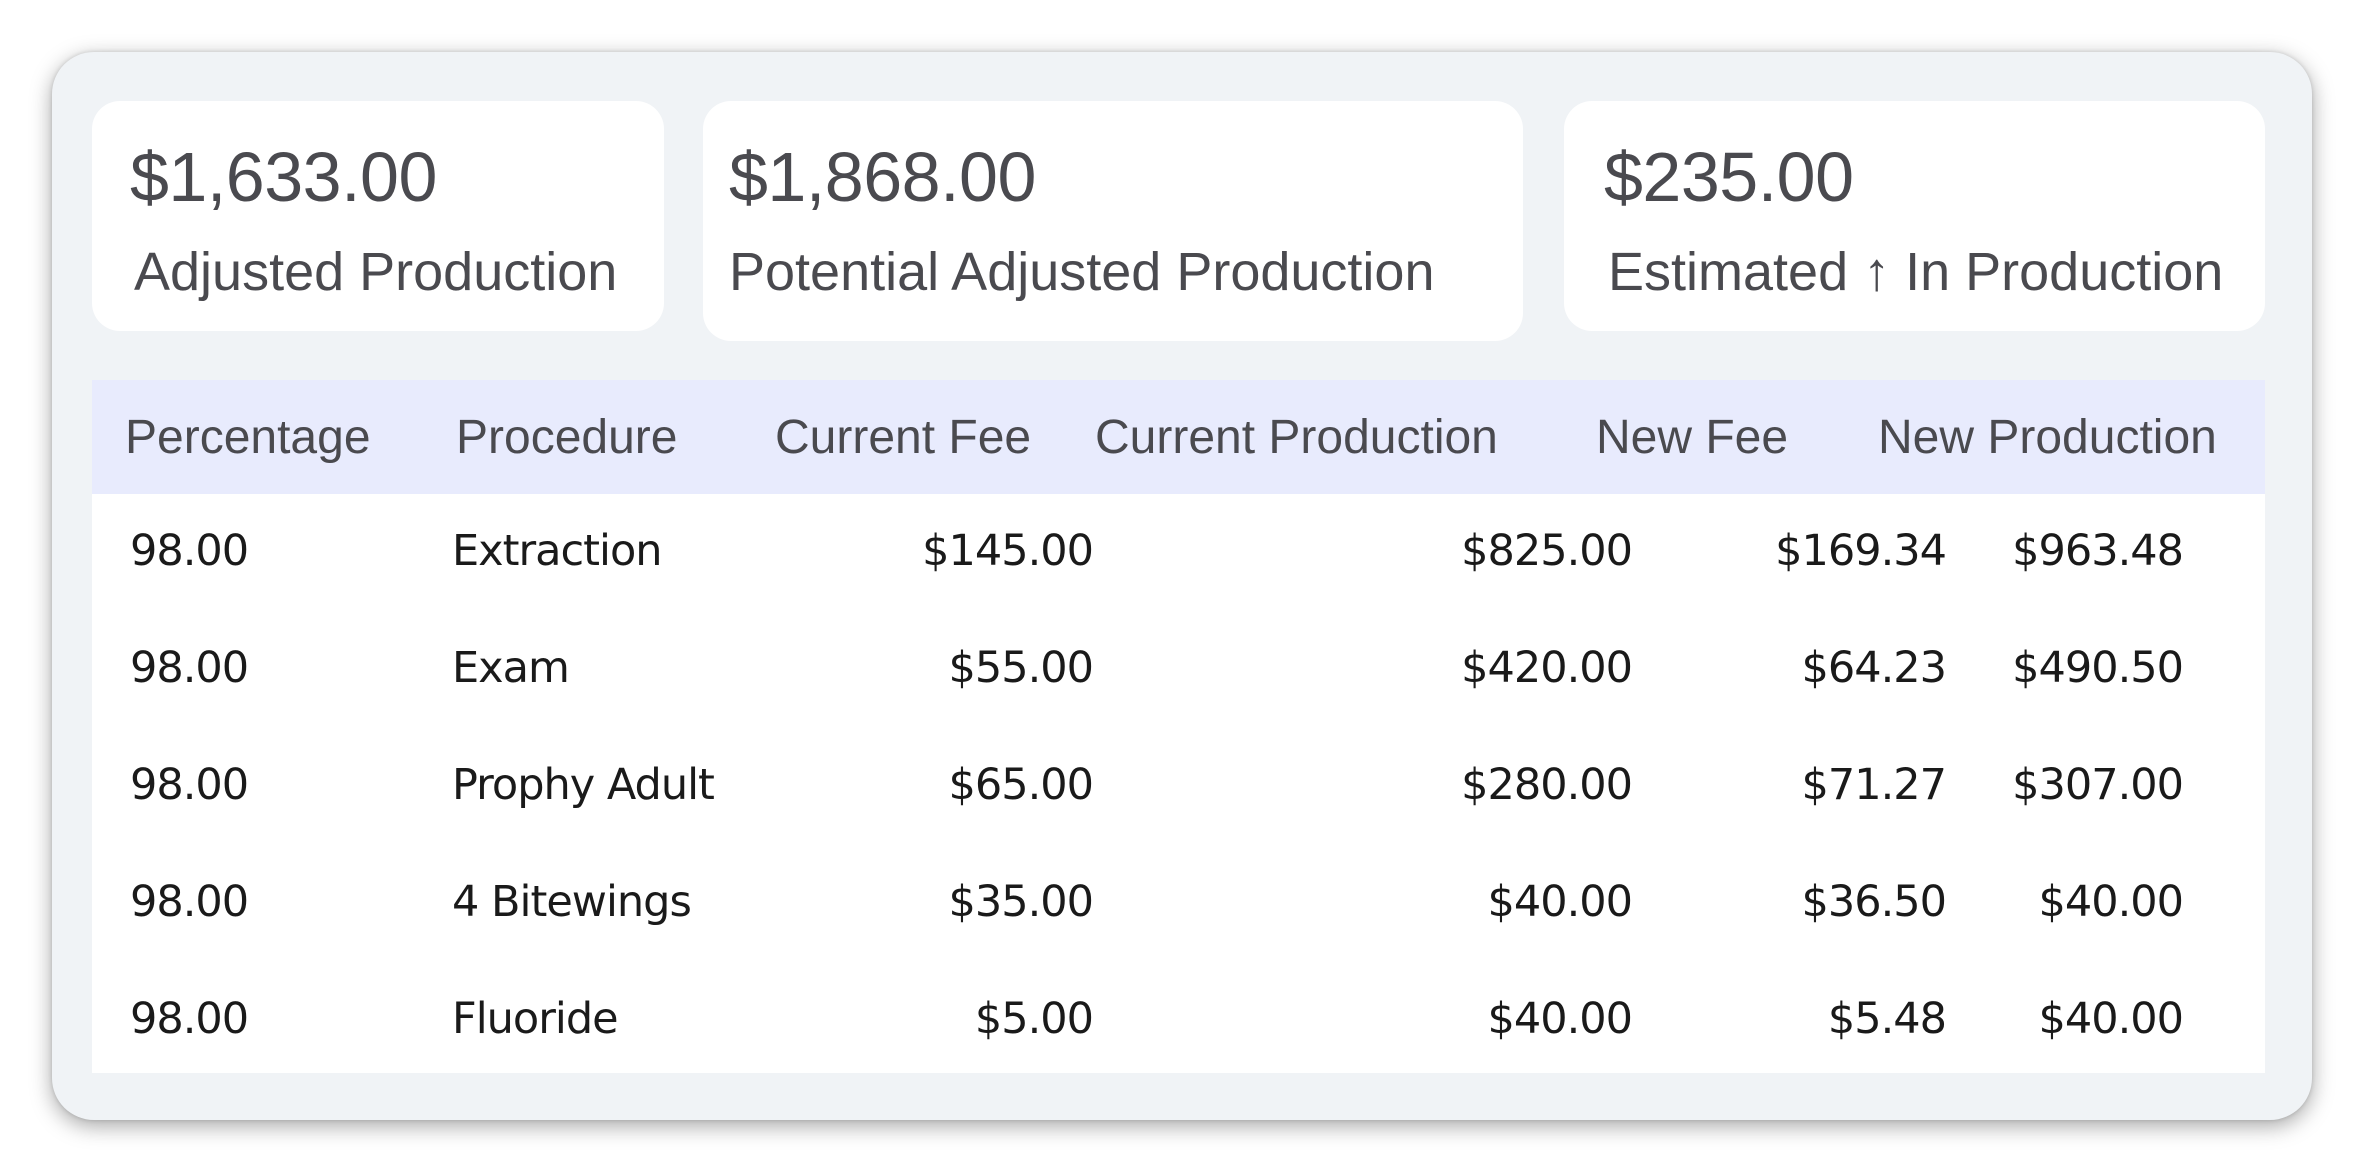  I want to click on cell-new-fee: $169.34, so click(1861, 551).